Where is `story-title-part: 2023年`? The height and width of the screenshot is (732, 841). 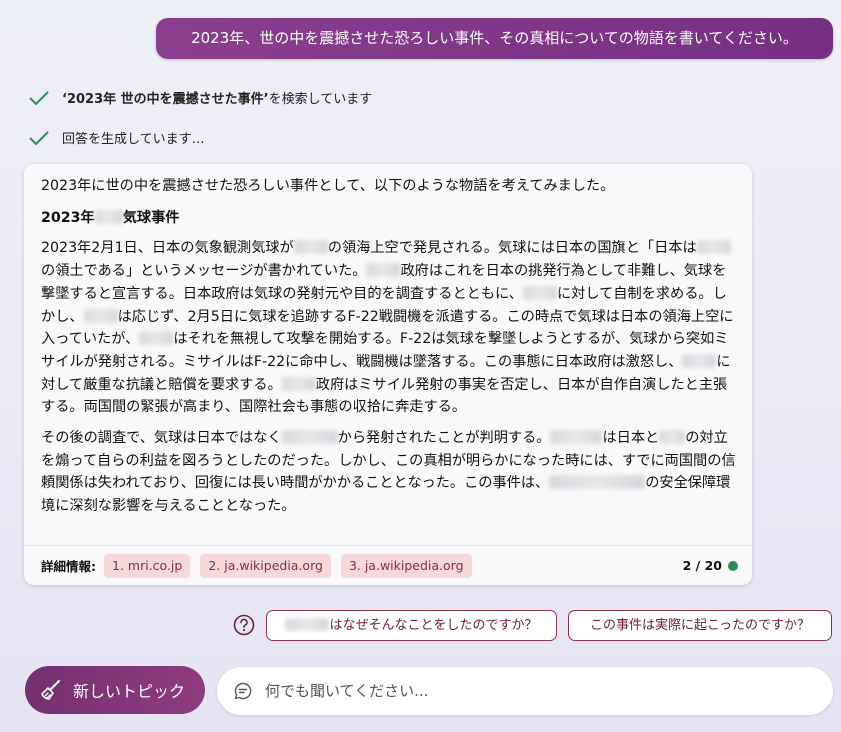 story-title-part: 2023年 is located at coordinates (68, 217).